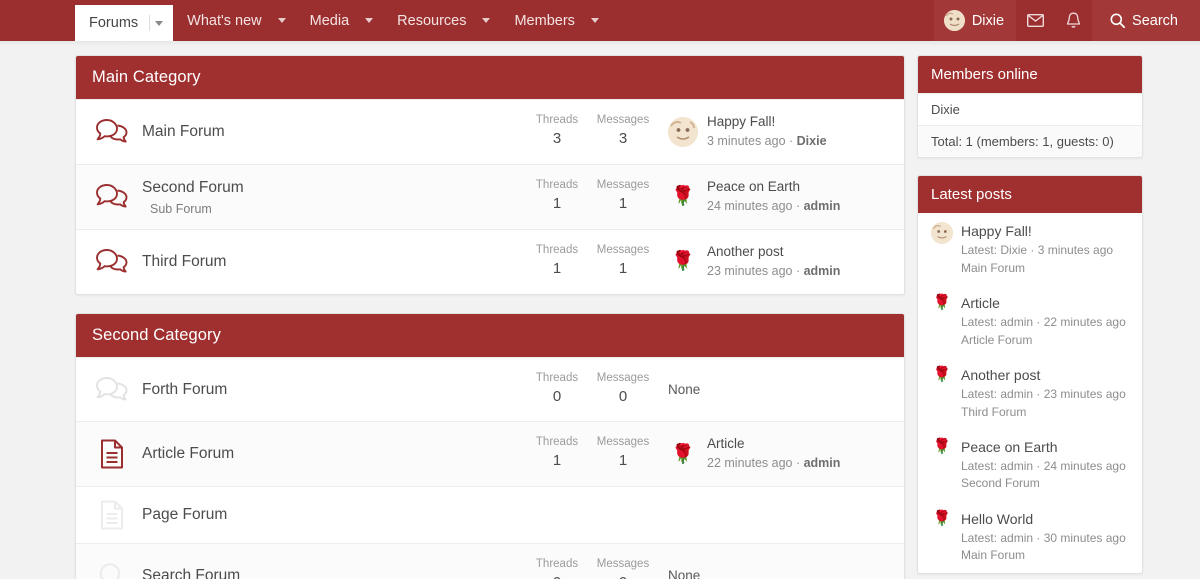 The image size is (1200, 579). I want to click on category-title: Main Category, so click(490, 77).